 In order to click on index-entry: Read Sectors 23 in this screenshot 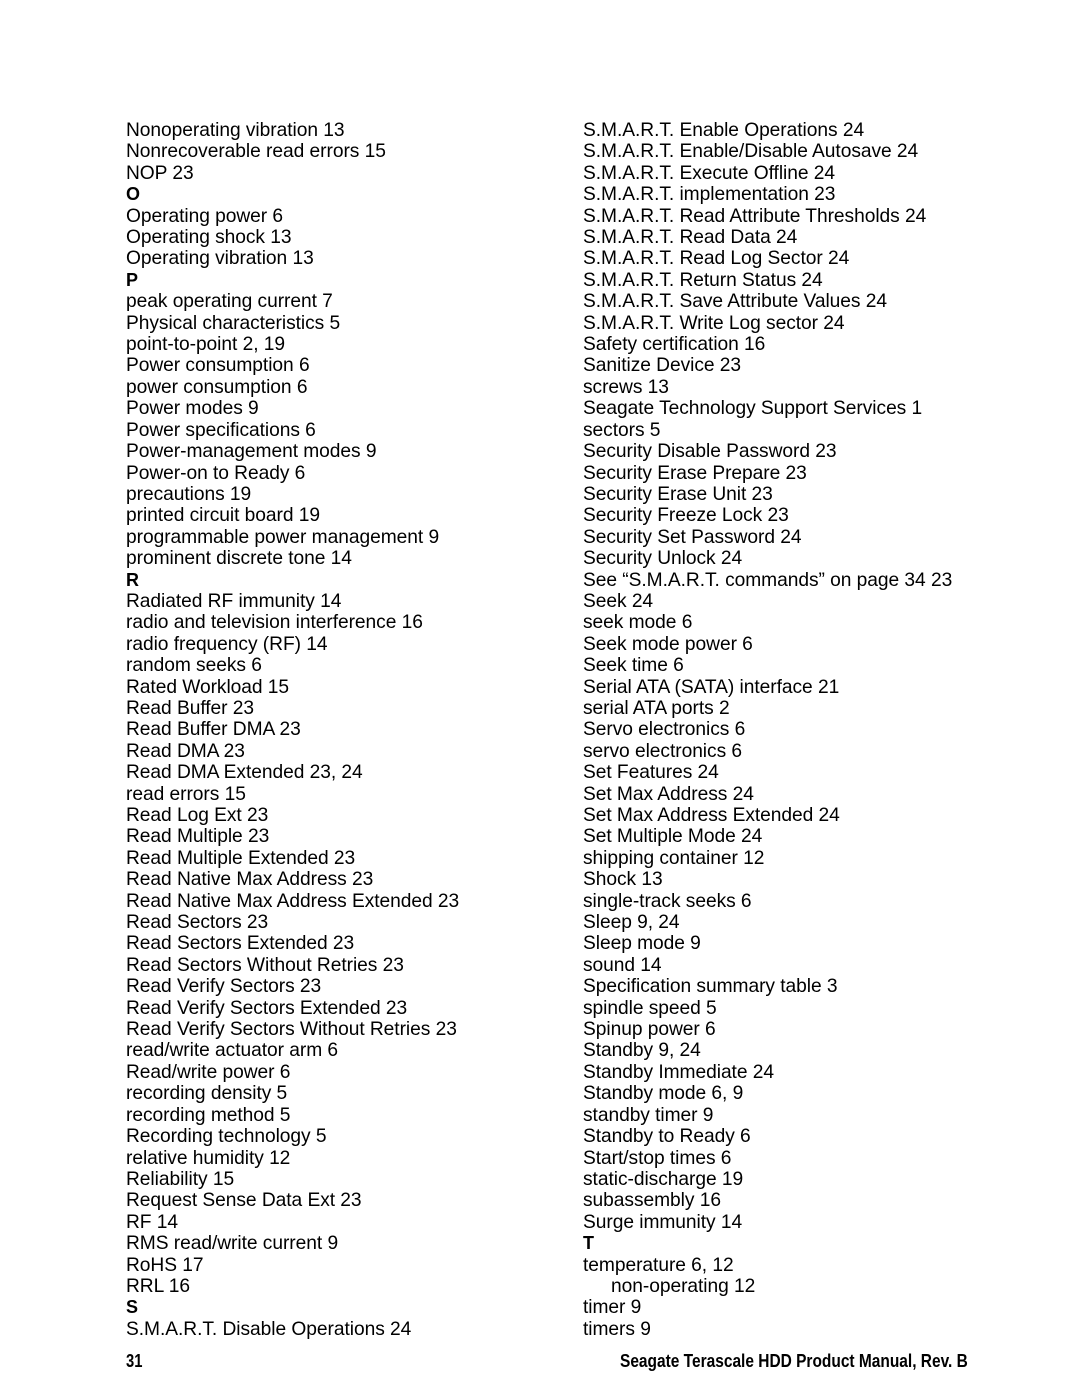, I will do `click(353, 922)`.